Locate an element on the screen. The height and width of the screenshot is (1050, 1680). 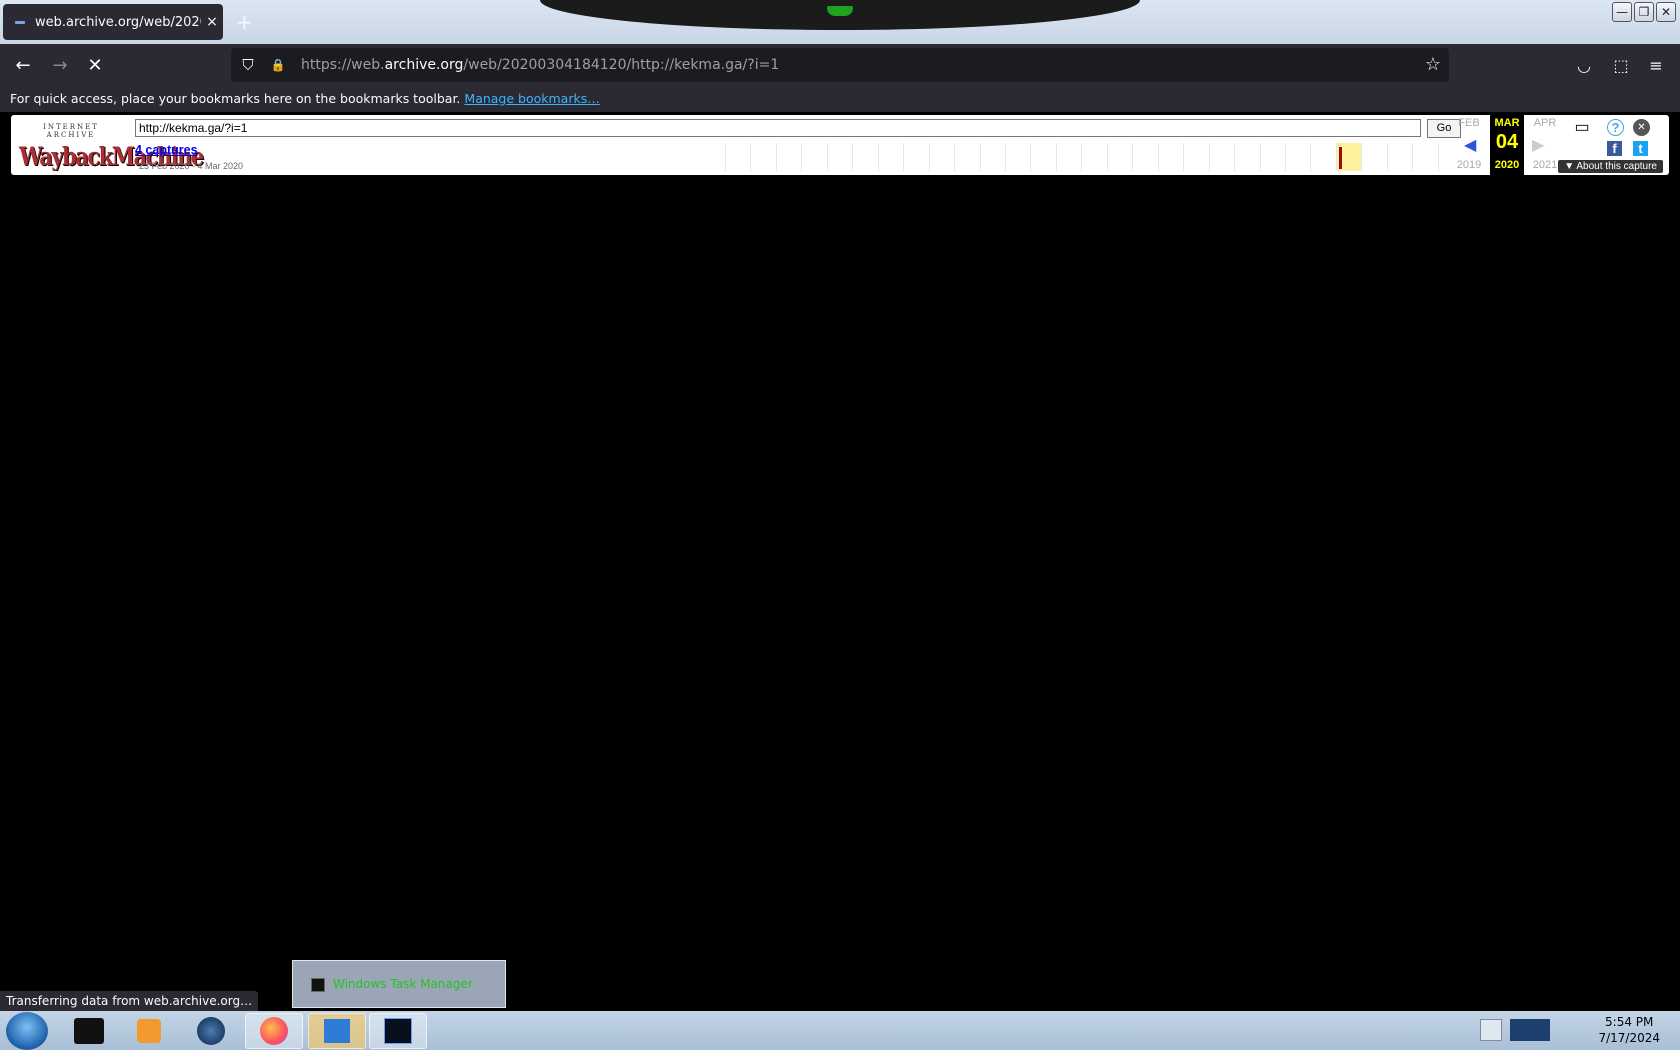
terminal-app-icon is located at coordinates (89, 1031).